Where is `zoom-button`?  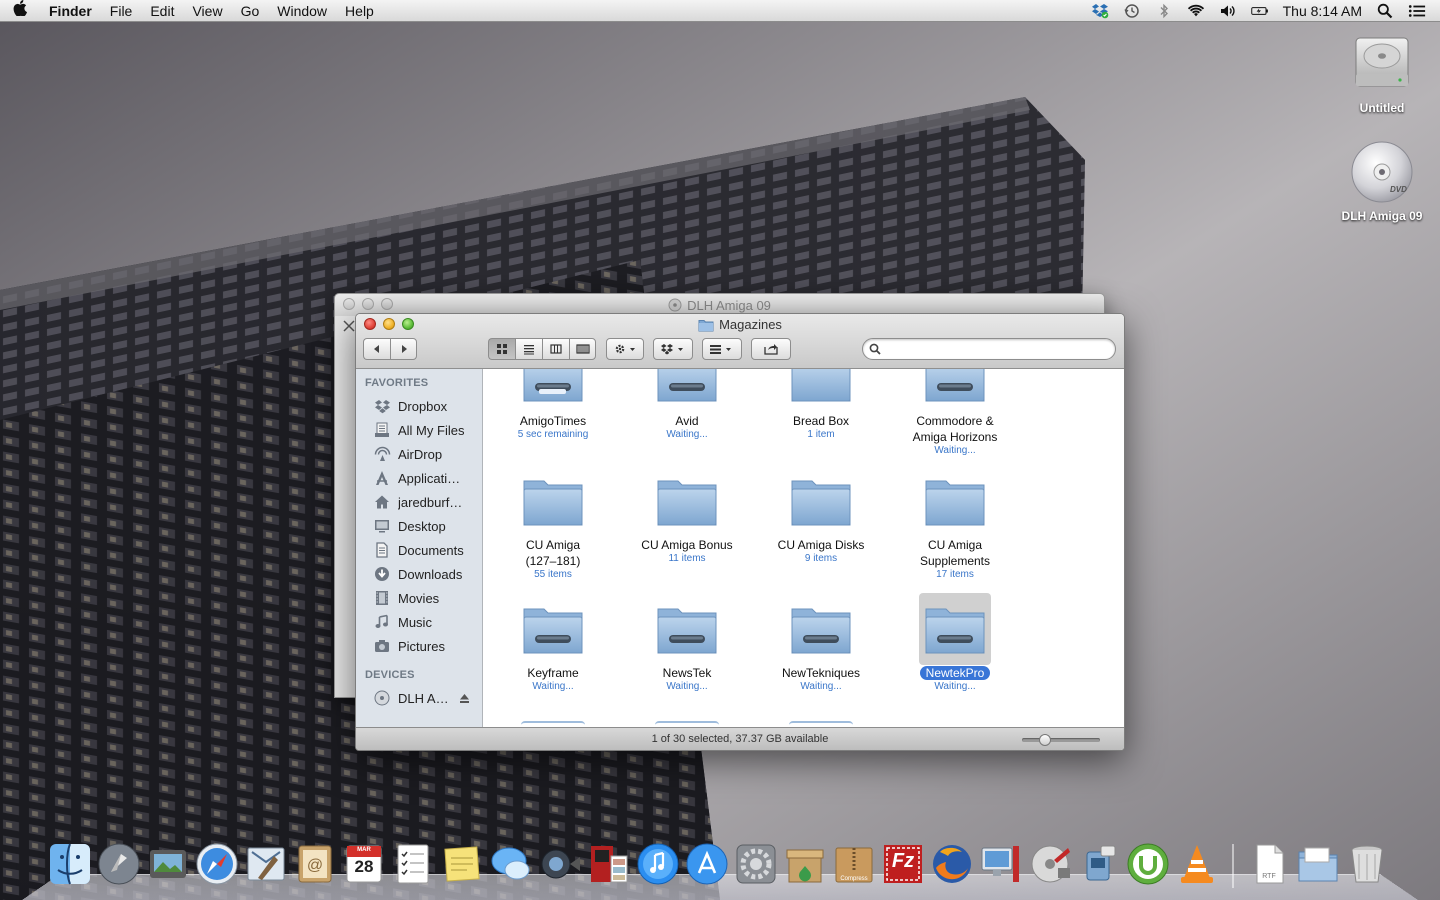
zoom-button is located at coordinates (387, 304).